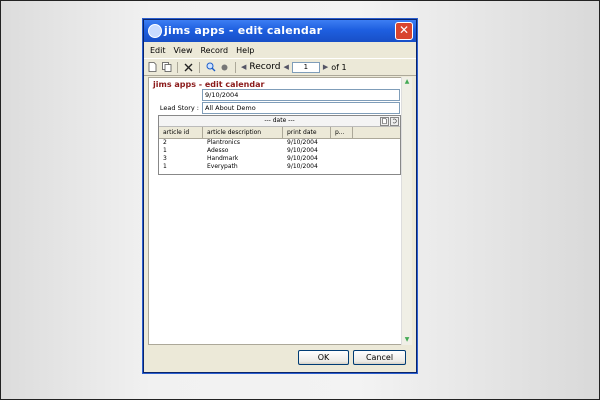 Image resolution: width=600 pixels, height=400 pixels. I want to click on menu-help: Help, so click(245, 50).